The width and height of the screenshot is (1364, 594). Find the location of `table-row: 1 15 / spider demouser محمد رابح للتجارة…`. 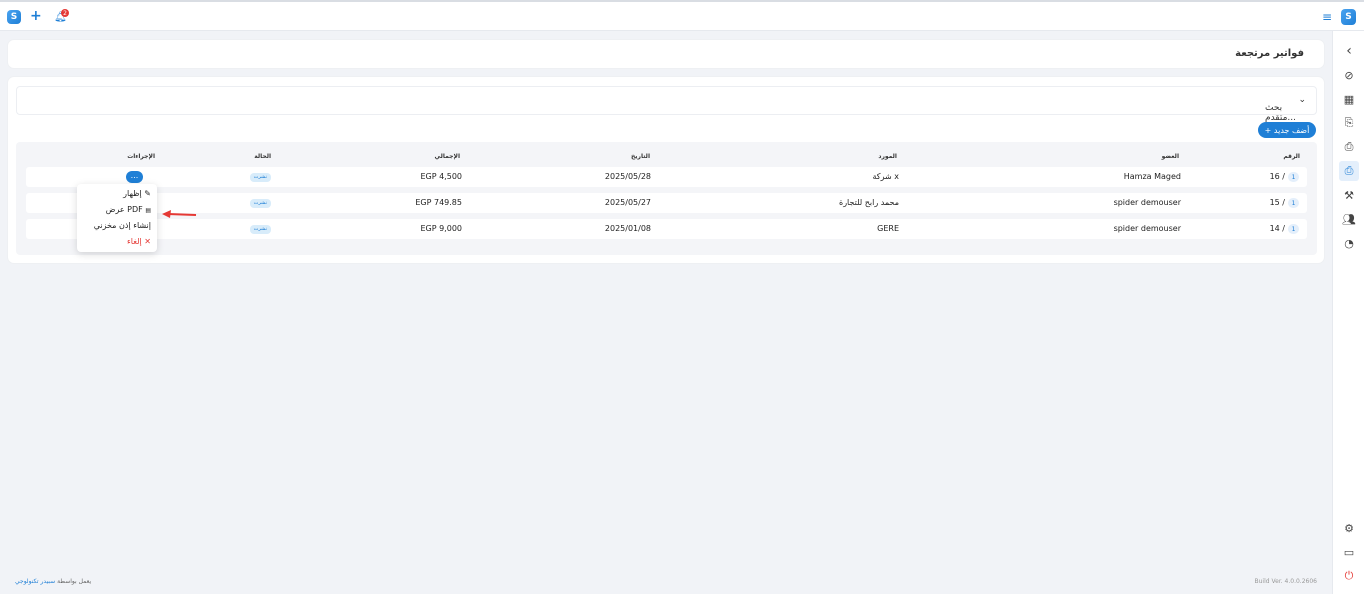

table-row: 1 15 / spider demouser محمد رابح للتجارة… is located at coordinates (666, 203).